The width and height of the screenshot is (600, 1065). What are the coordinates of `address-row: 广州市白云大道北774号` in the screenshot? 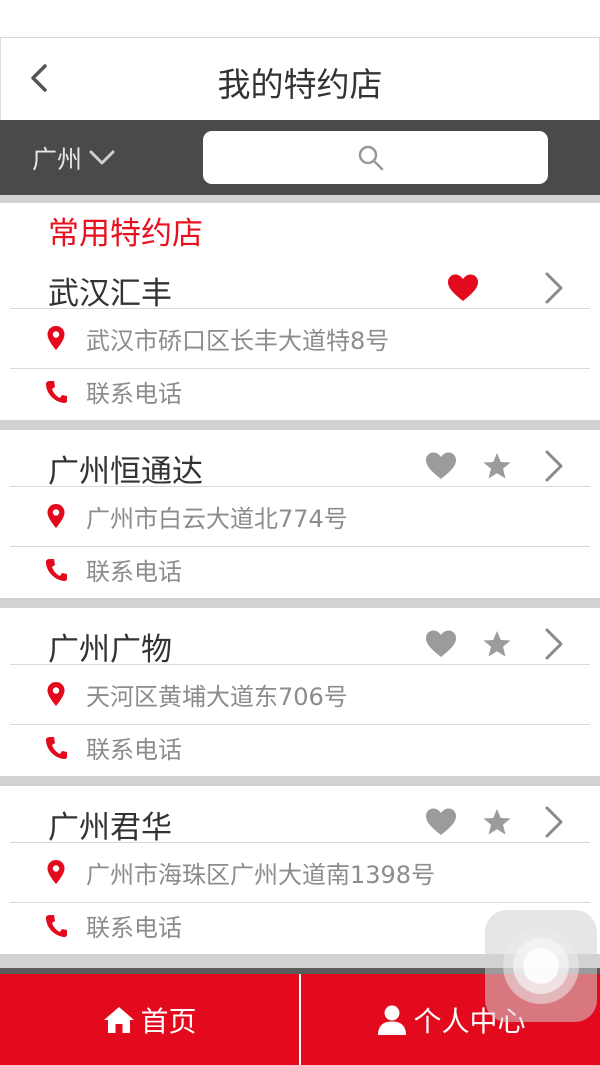 It's located at (300, 516).